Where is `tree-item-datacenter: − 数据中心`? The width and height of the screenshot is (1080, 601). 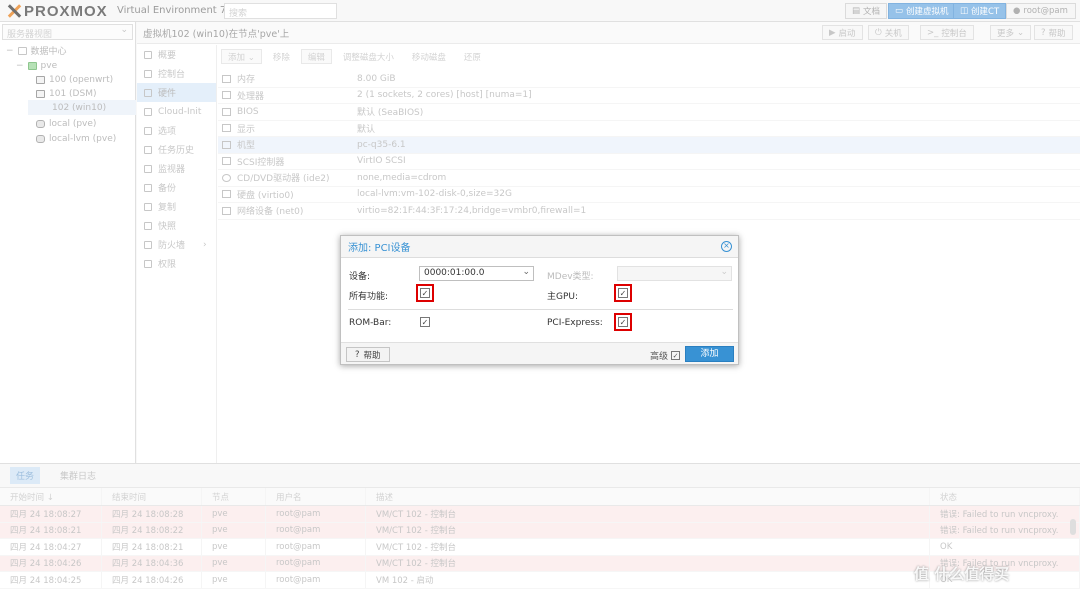
tree-item-datacenter: − 数据中心 is located at coordinates (36, 50).